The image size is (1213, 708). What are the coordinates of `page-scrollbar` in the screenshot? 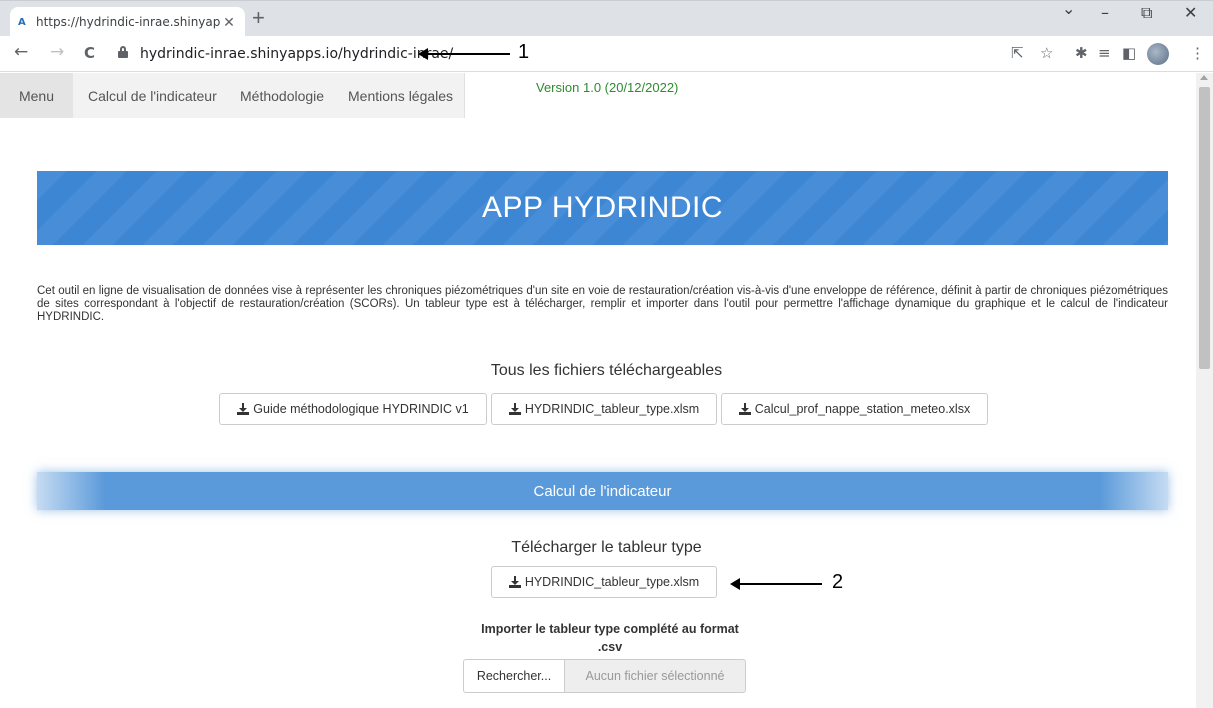 It's located at (1204, 390).